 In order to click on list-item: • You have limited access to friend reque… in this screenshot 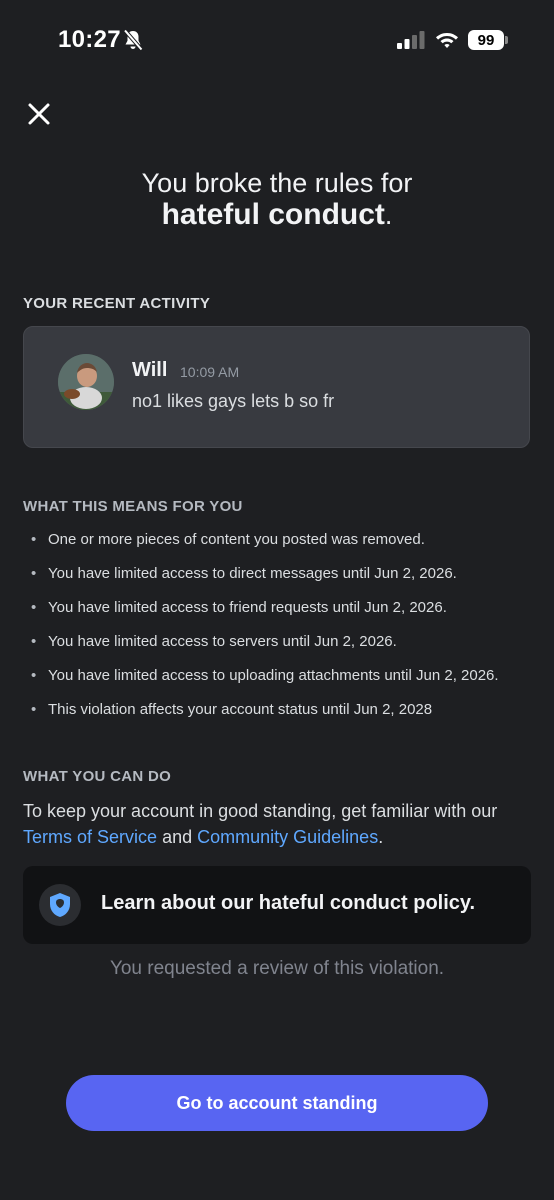, I will do `click(283, 613)`.